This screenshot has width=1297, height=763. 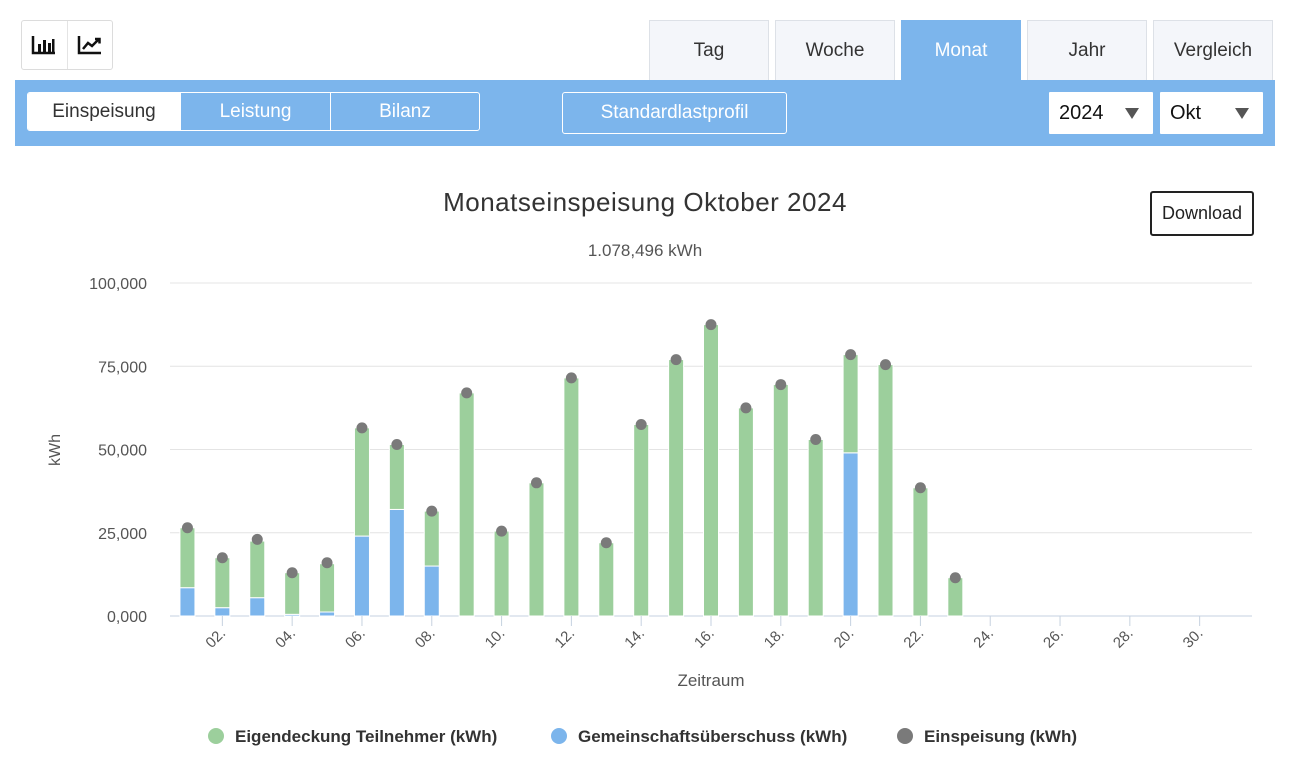 I want to click on x-tick-label: 22., so click(x=913, y=638).